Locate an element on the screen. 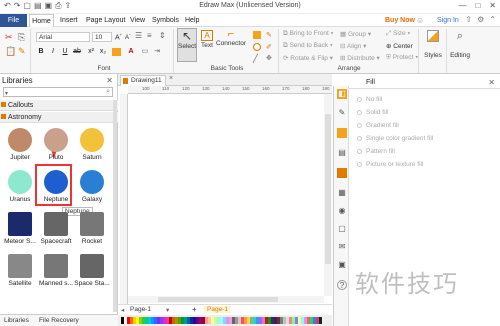 The width and height of the screenshot is (500, 326). fill-option-single-color-gradient: Single color gradient fill is located at coordinates (395, 138).